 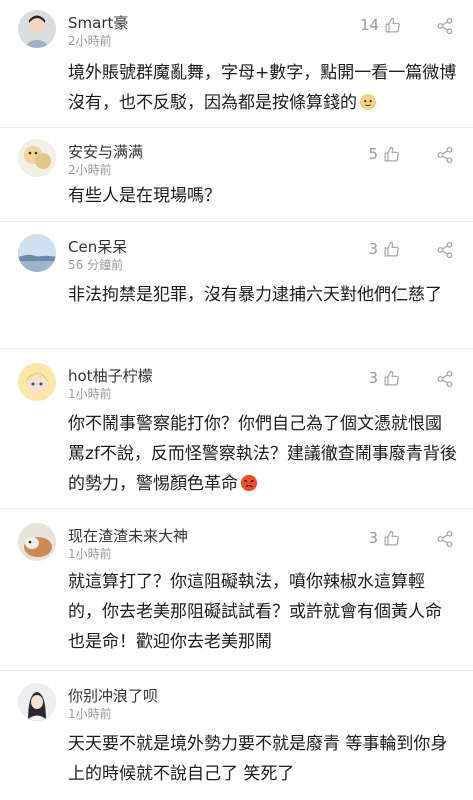 What do you see at coordinates (98, 22) in the screenshot?
I see `username: Smart豪` at bounding box center [98, 22].